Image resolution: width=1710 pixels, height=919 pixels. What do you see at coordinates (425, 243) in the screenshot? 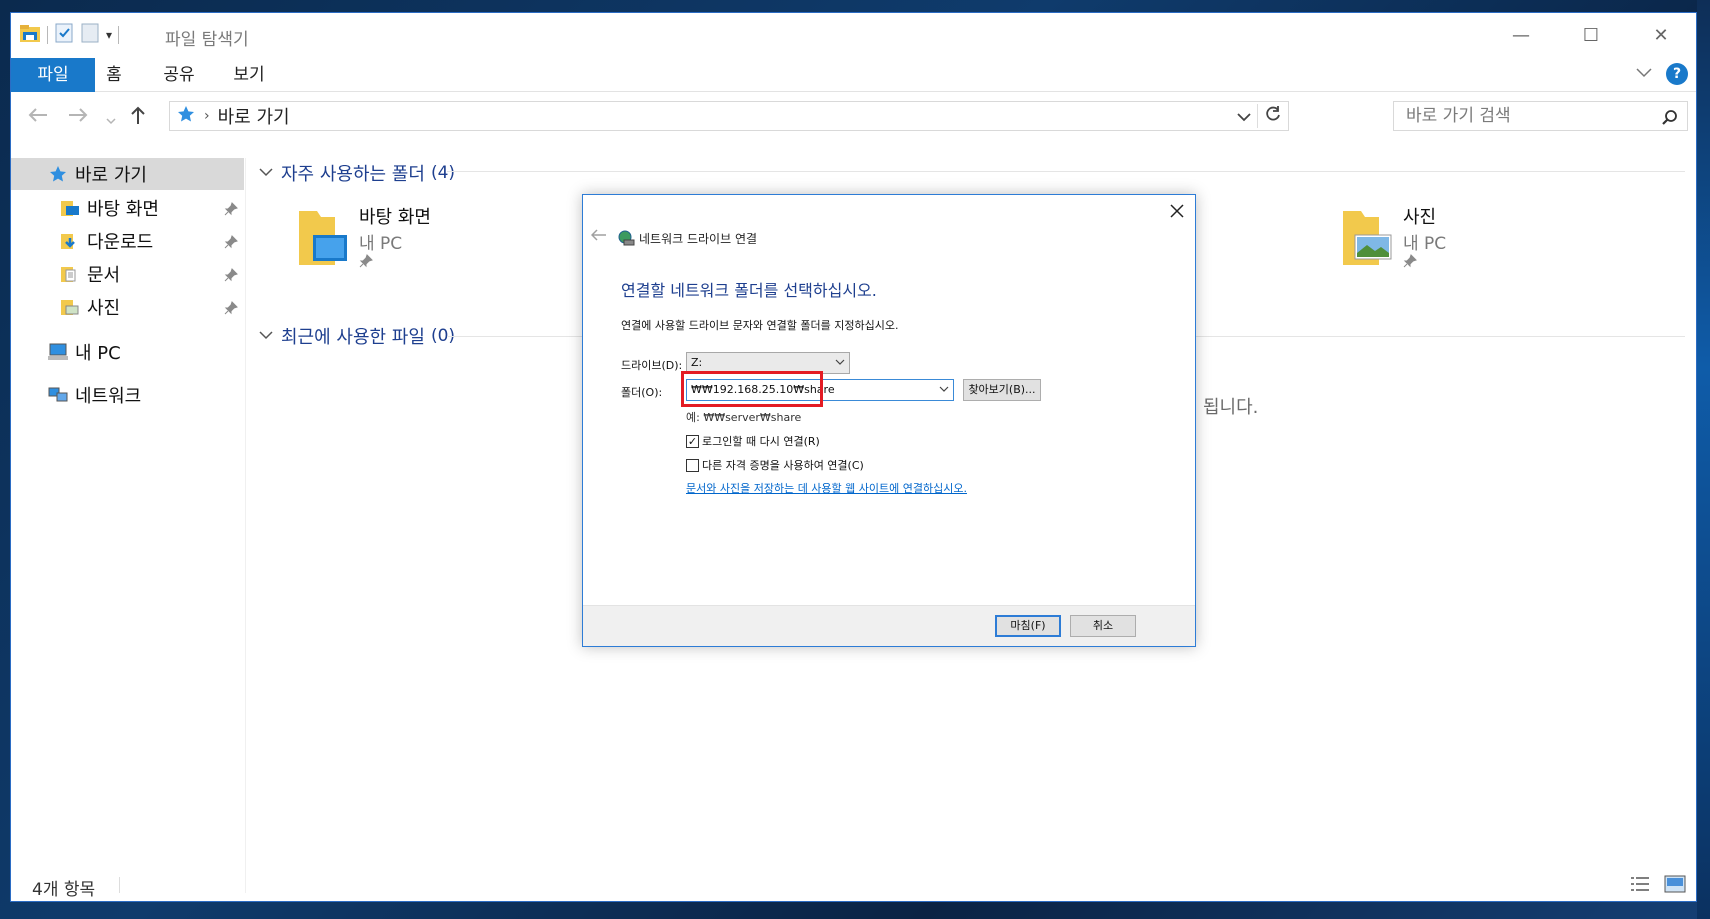
I see `folder-tile-desktop: 바탕 화면 내 PC` at bounding box center [425, 243].